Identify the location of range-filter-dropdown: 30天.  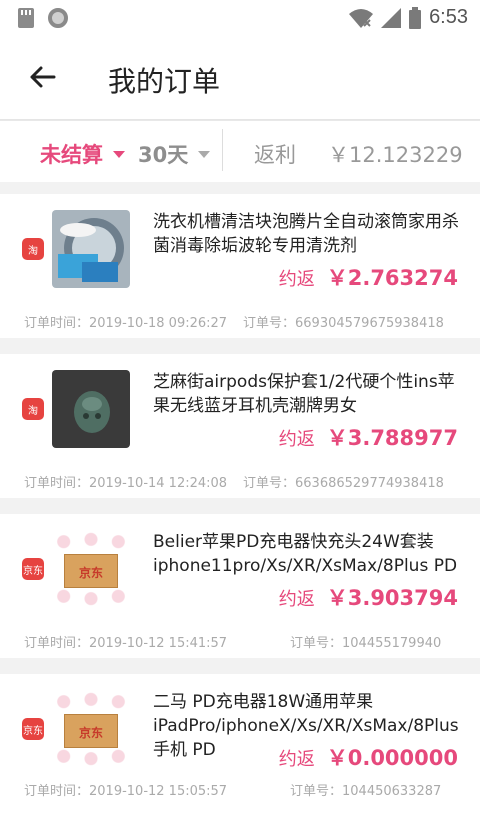
(174, 154).